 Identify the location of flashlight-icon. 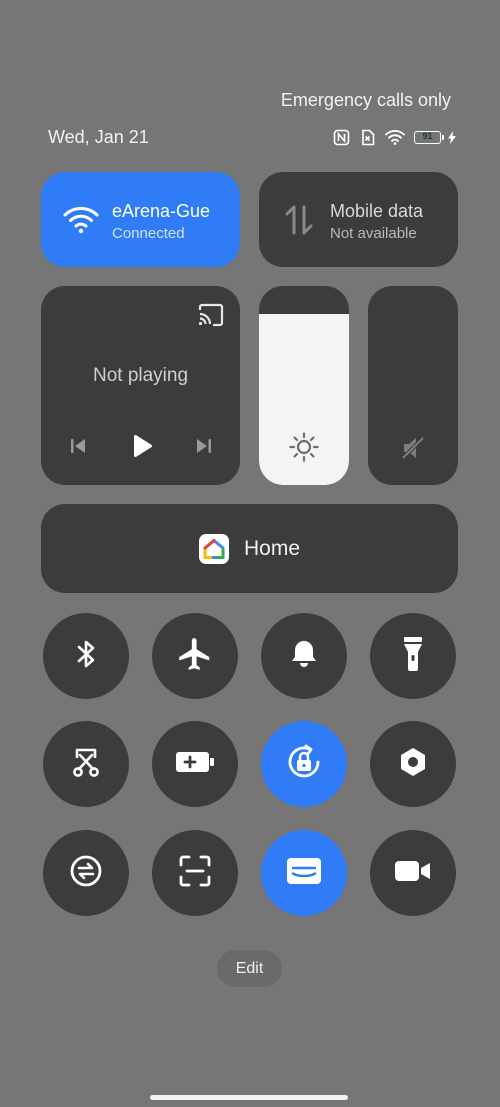
(413, 656).